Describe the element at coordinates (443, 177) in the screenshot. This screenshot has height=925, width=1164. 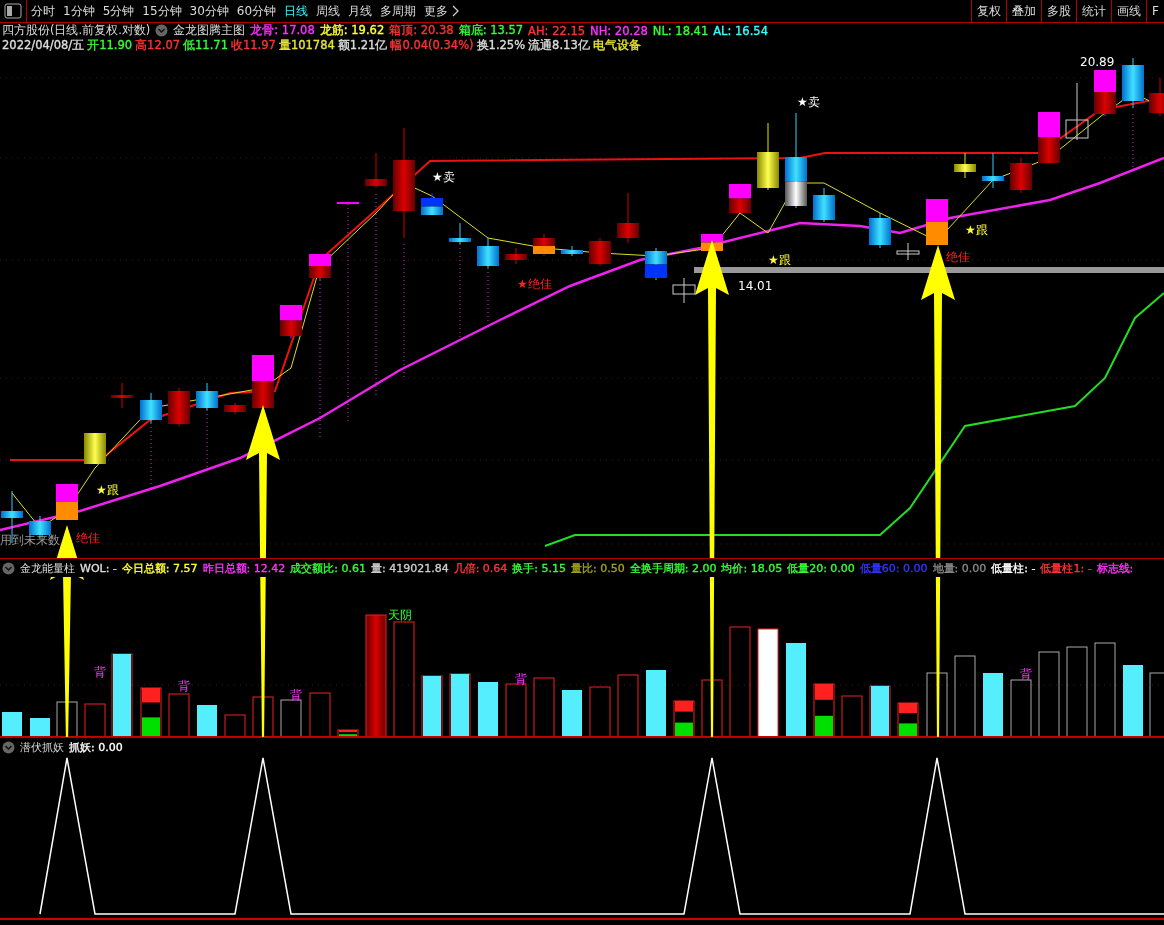
I see `chart-label: ★卖` at that location.